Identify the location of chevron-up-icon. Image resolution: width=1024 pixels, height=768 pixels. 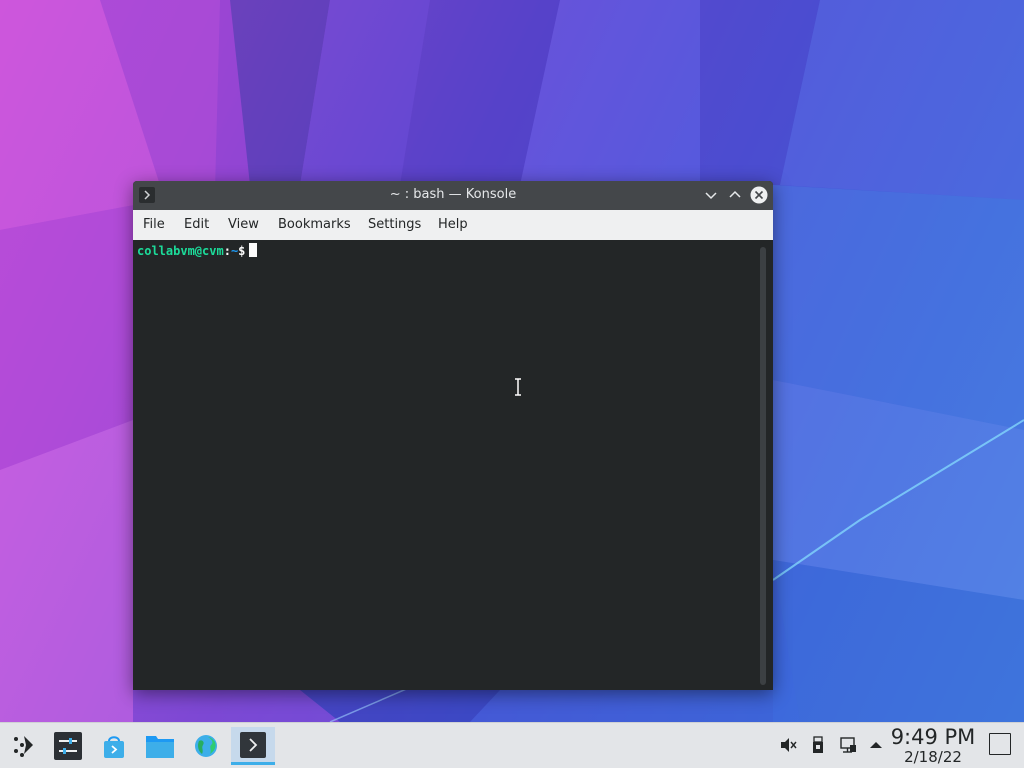
(735, 194).